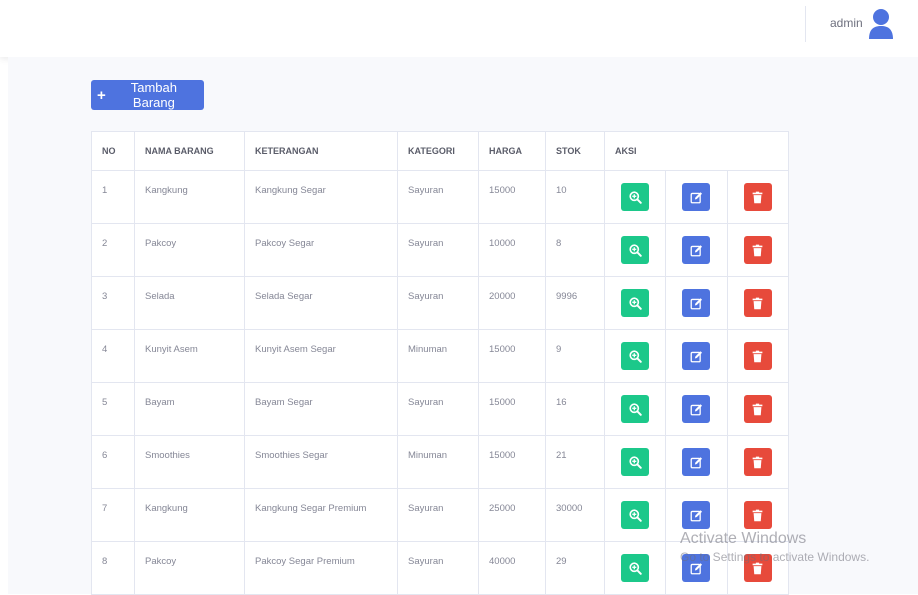  I want to click on cell-nama-barang: Smoothies, so click(189, 462).